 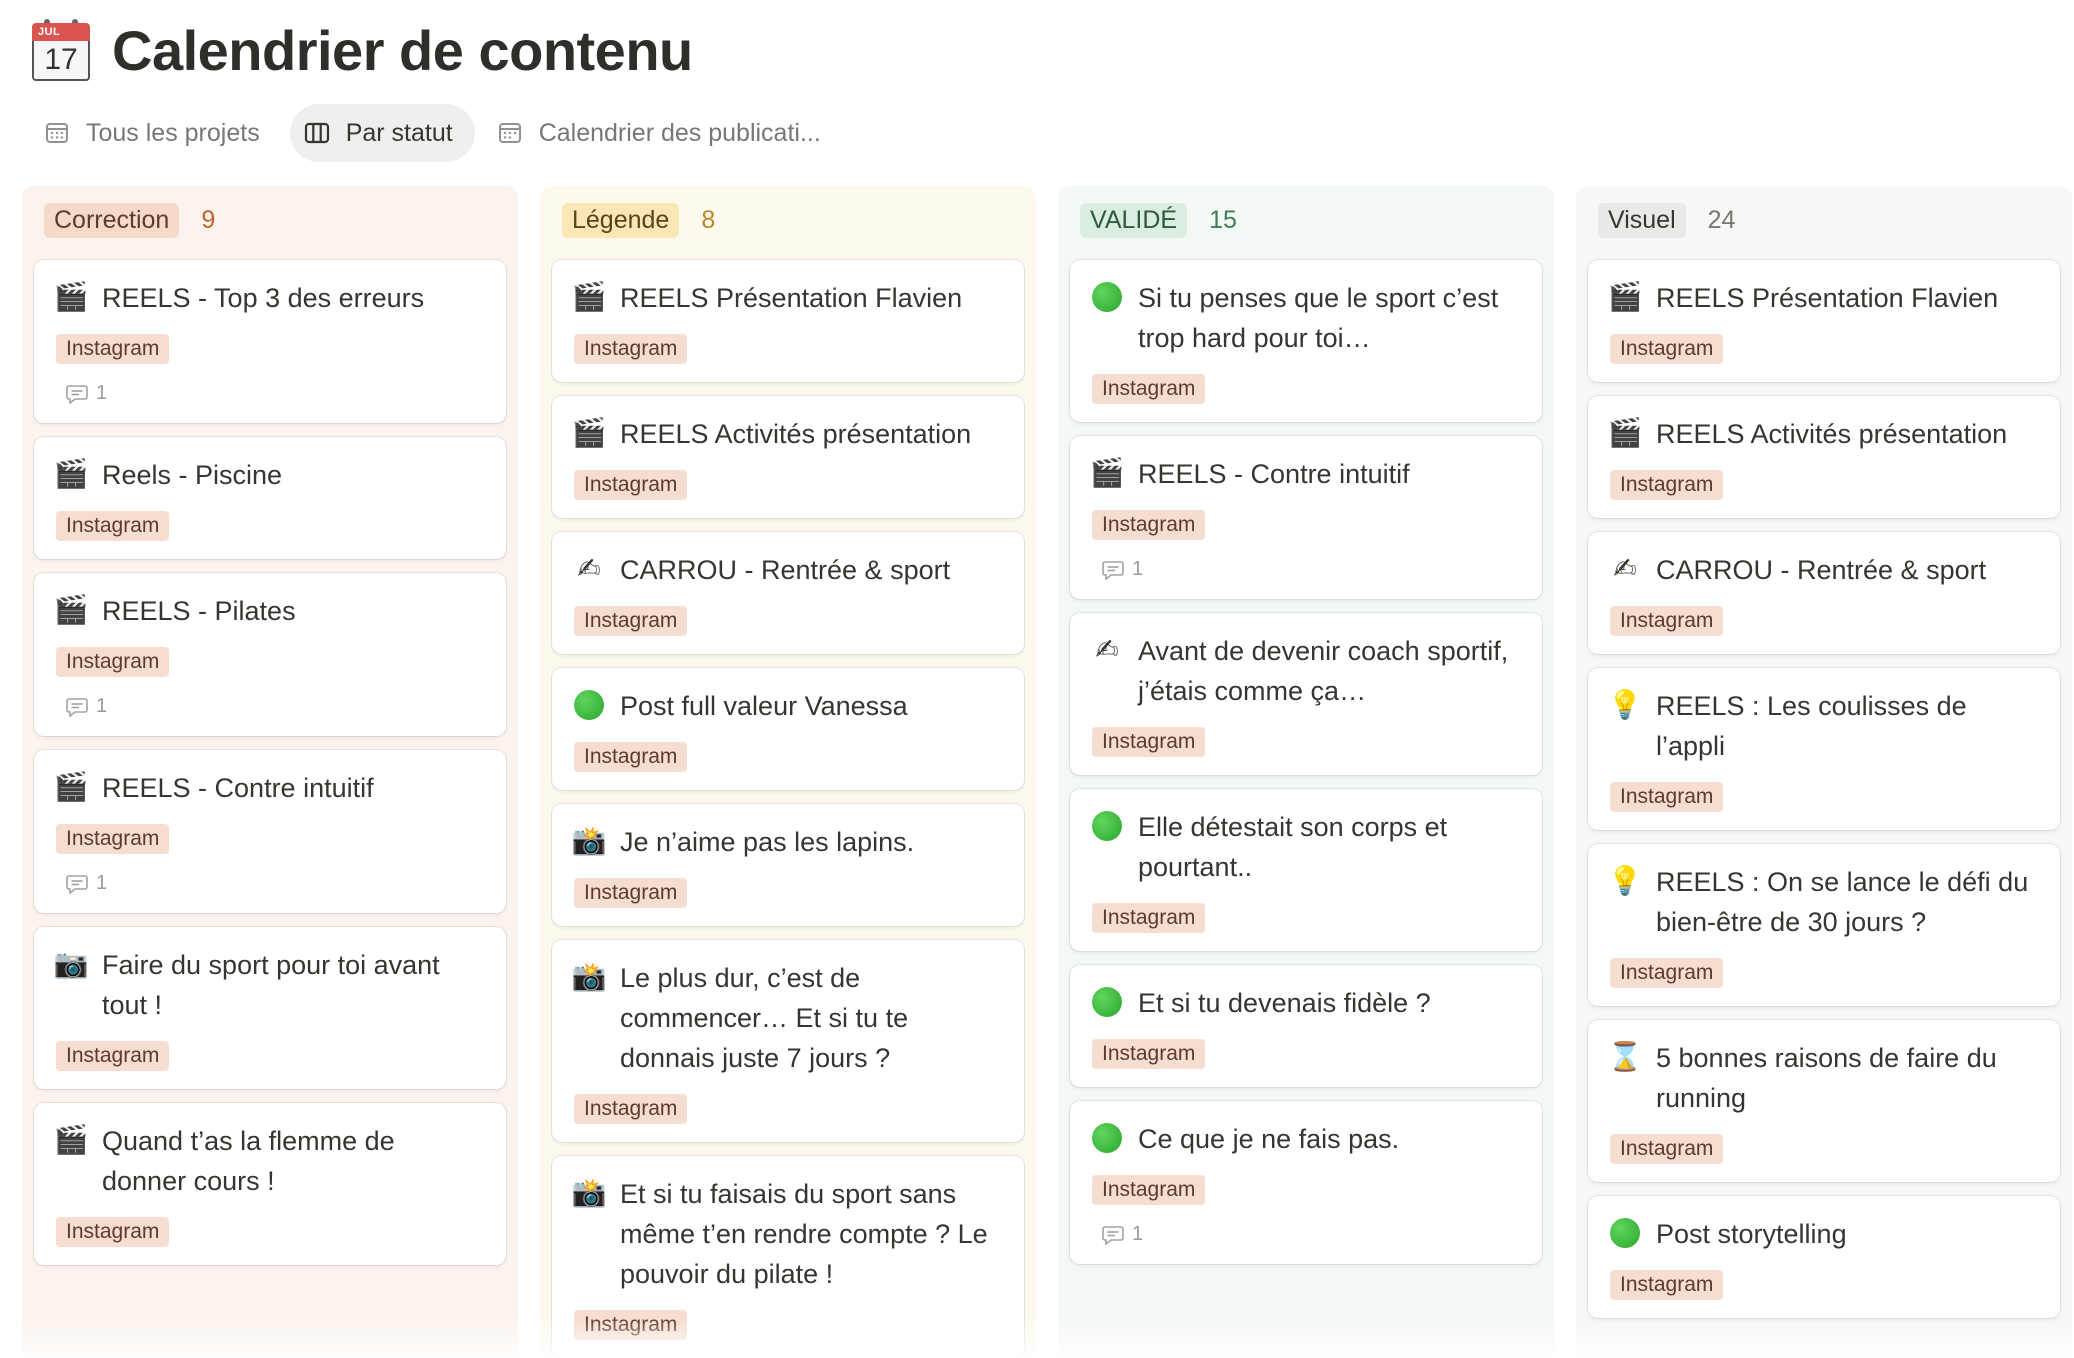 What do you see at coordinates (1824, 1257) in the screenshot?
I see `board-card: Post storytelling Instagram` at bounding box center [1824, 1257].